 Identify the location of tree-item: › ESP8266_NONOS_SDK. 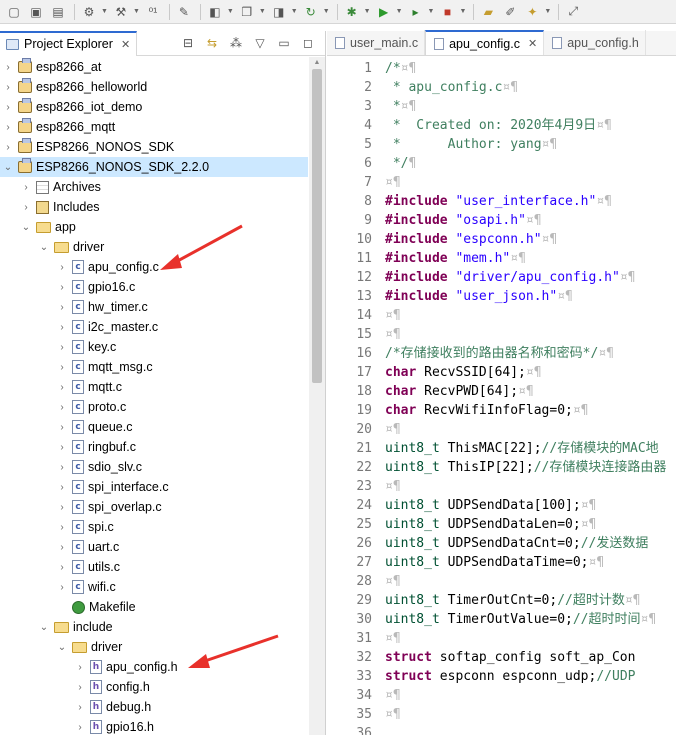
(154, 147).